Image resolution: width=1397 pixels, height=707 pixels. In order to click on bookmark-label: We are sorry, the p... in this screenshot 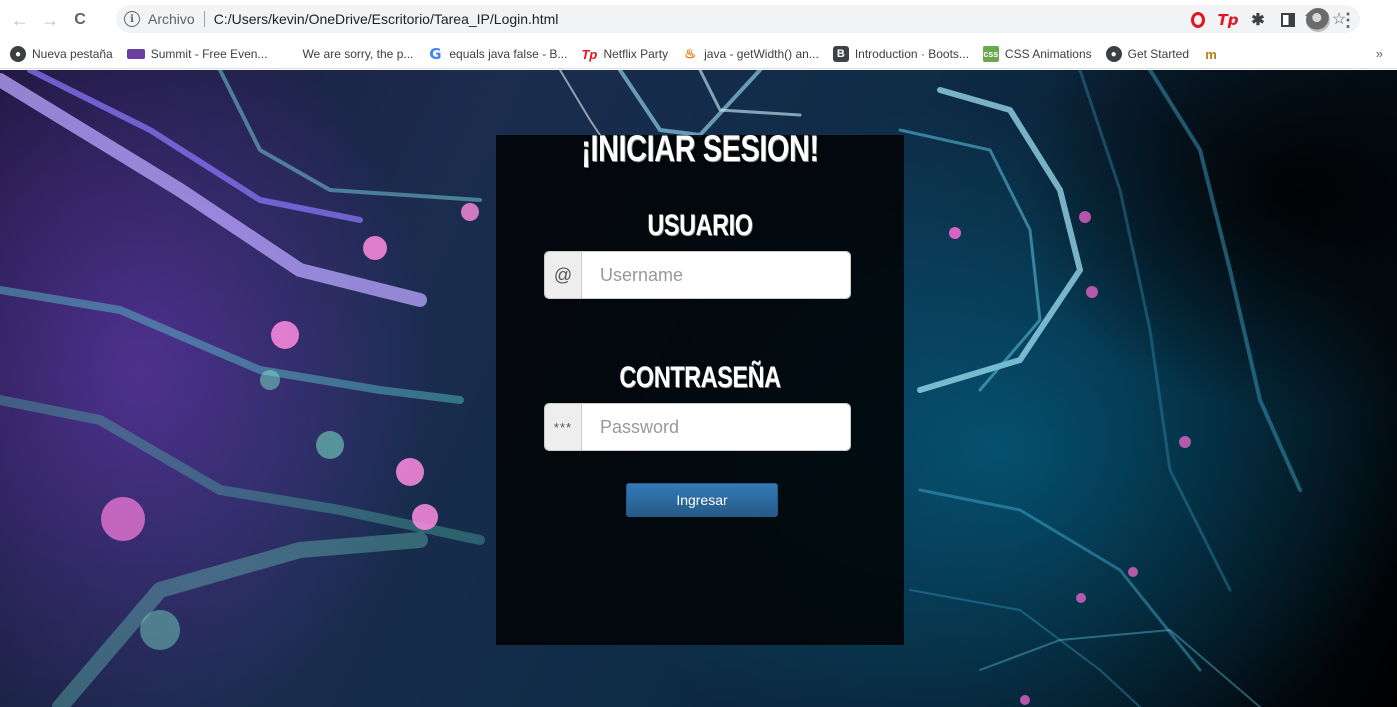, I will do `click(358, 54)`.